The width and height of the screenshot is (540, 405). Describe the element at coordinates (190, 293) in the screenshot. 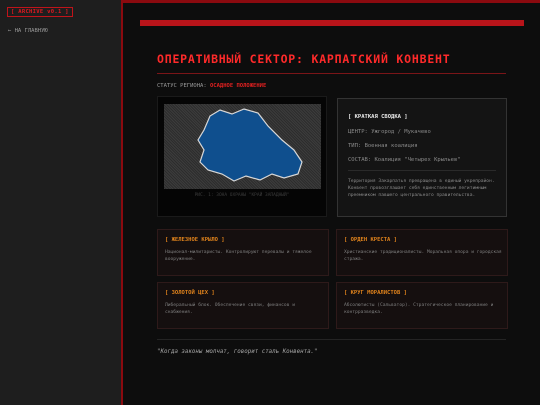

I see `faction-title: [ ЗОЛОТОЙ ЦЕХ ]` at that location.